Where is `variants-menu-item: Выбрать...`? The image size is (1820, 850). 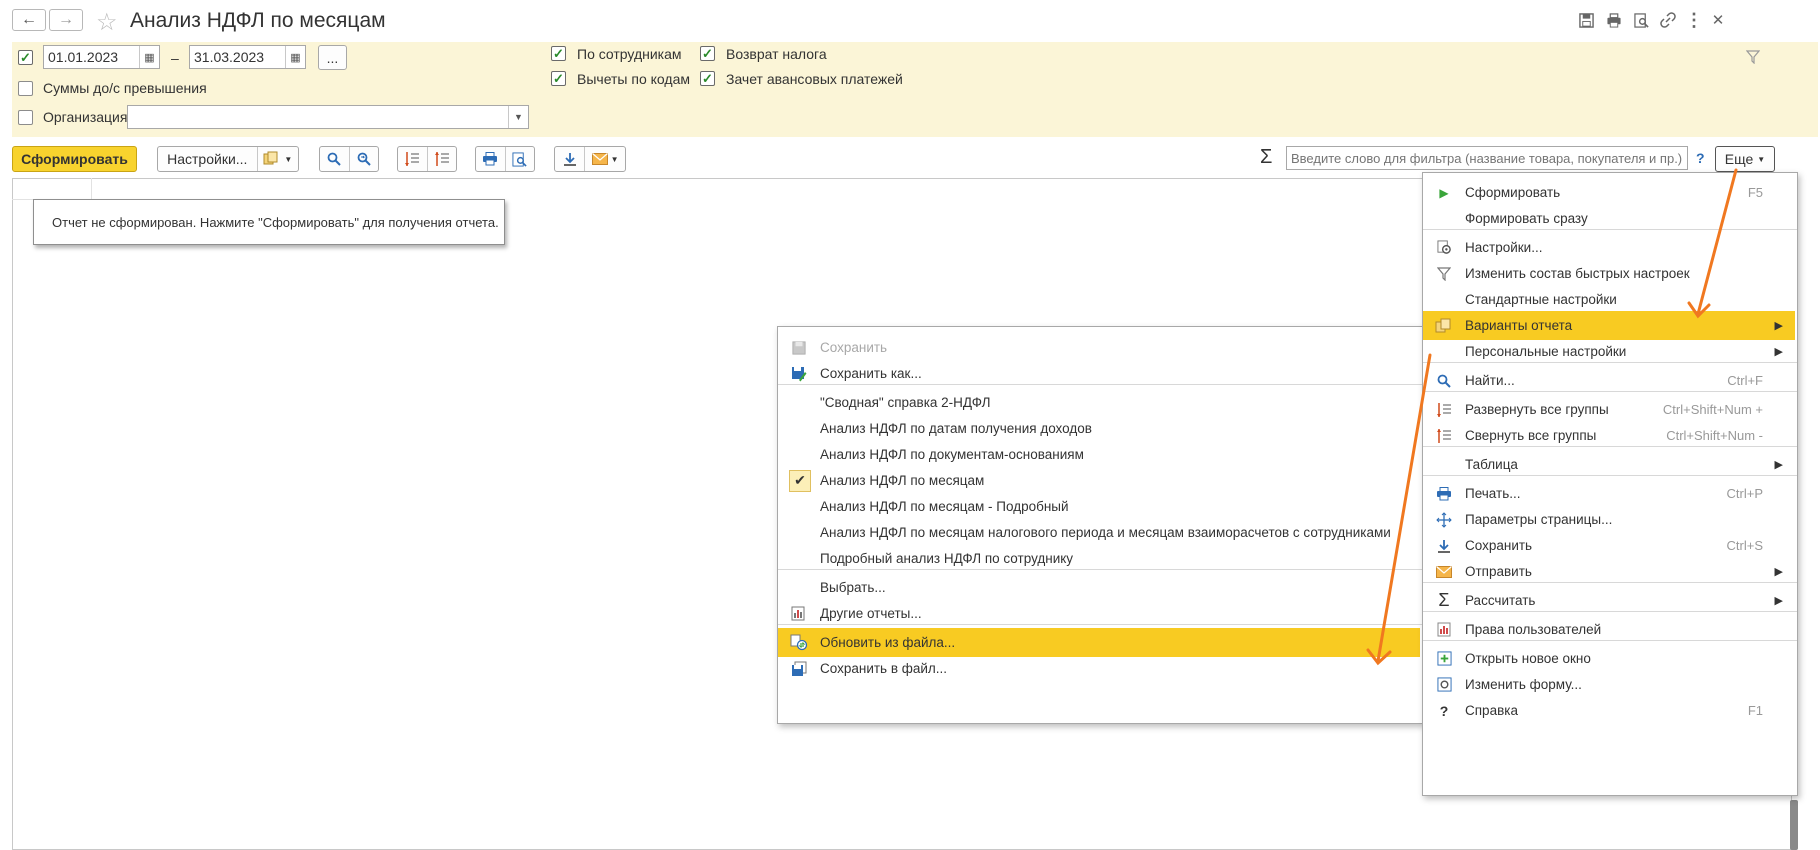 variants-menu-item: Выбрать... is located at coordinates (1099, 587).